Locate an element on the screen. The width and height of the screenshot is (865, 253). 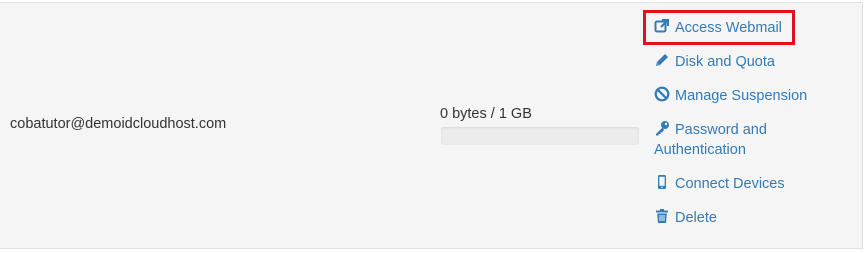
external-link-icon is located at coordinates (662, 26).